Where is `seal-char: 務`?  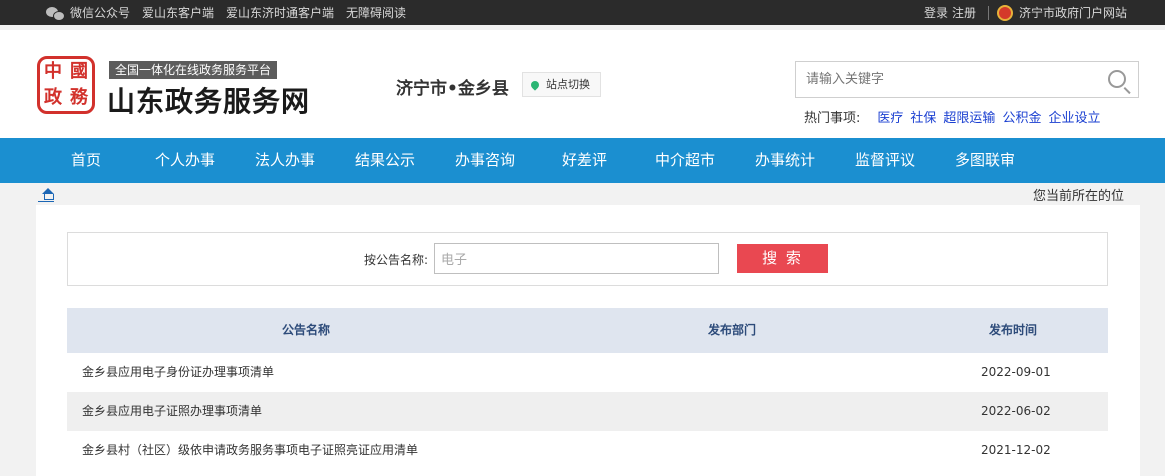
seal-char: 務 is located at coordinates (79, 97).